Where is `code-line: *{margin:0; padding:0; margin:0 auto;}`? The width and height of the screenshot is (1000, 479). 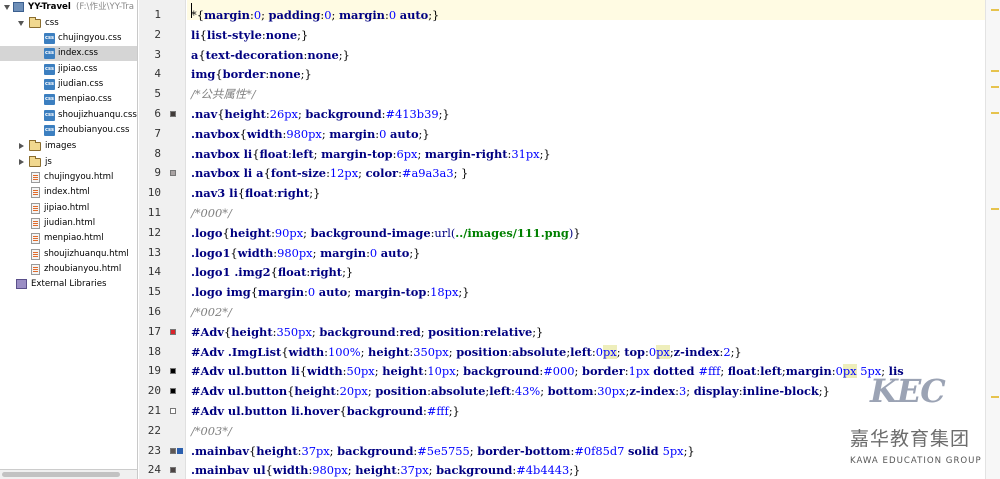 code-line: *{margin:0; padding:0; margin:0 auto;} is located at coordinates (315, 15).